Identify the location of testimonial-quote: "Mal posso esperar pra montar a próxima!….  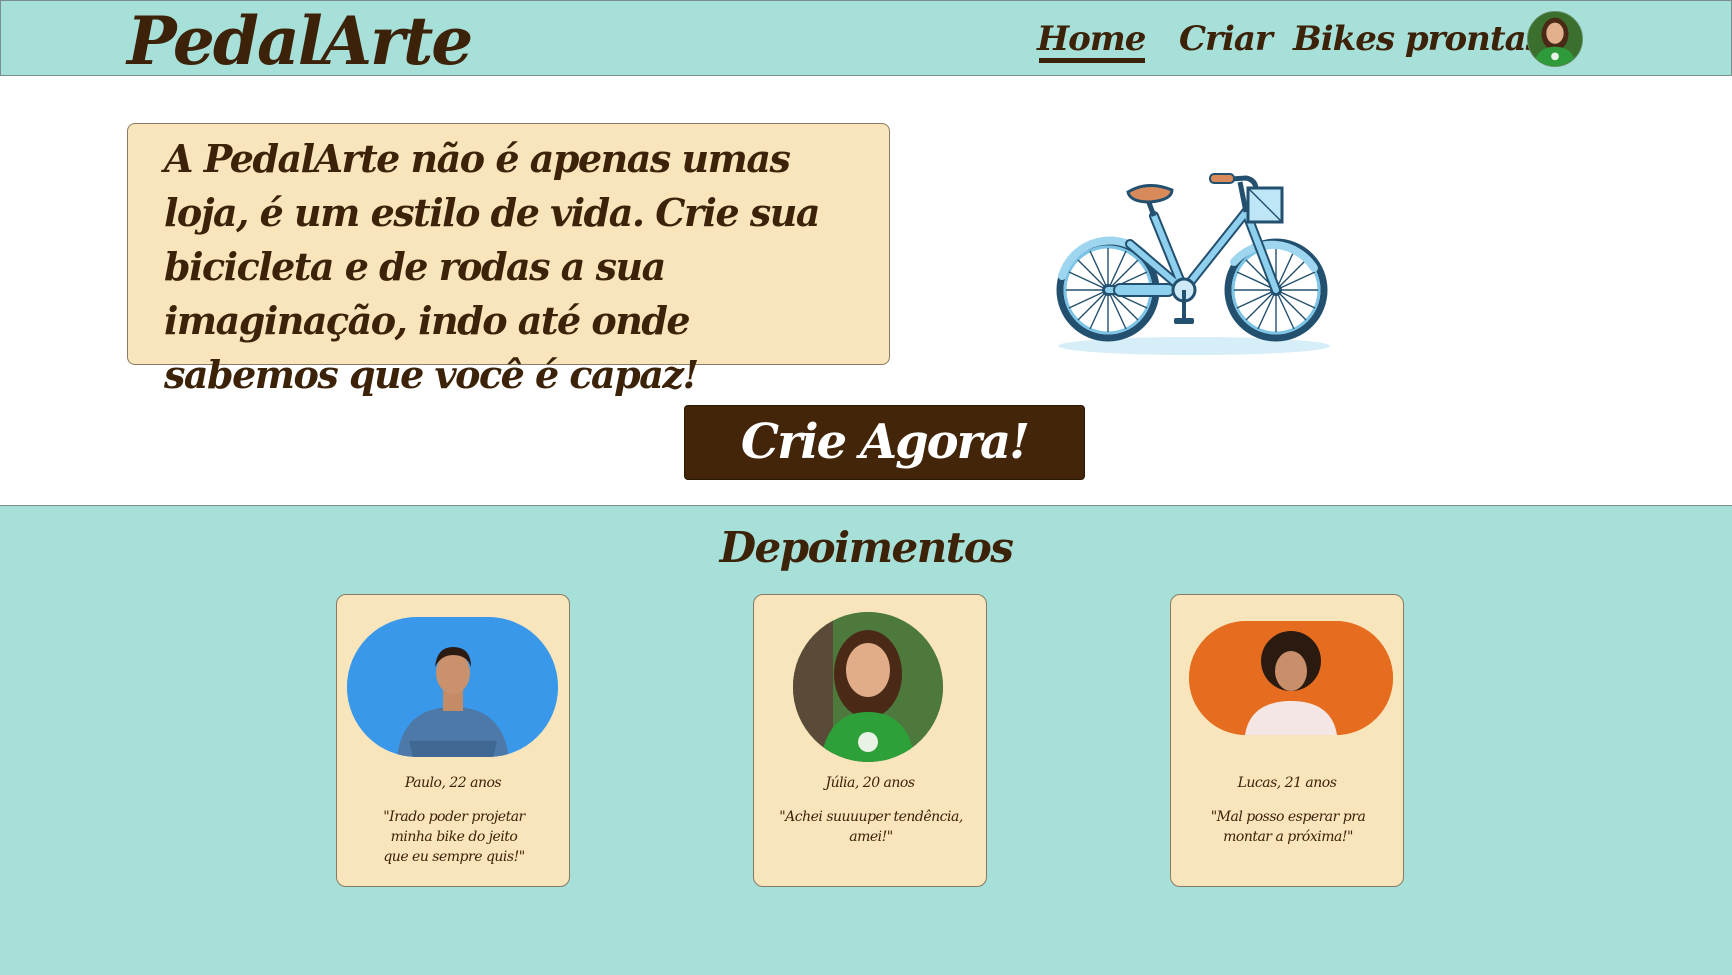
(1288, 827).